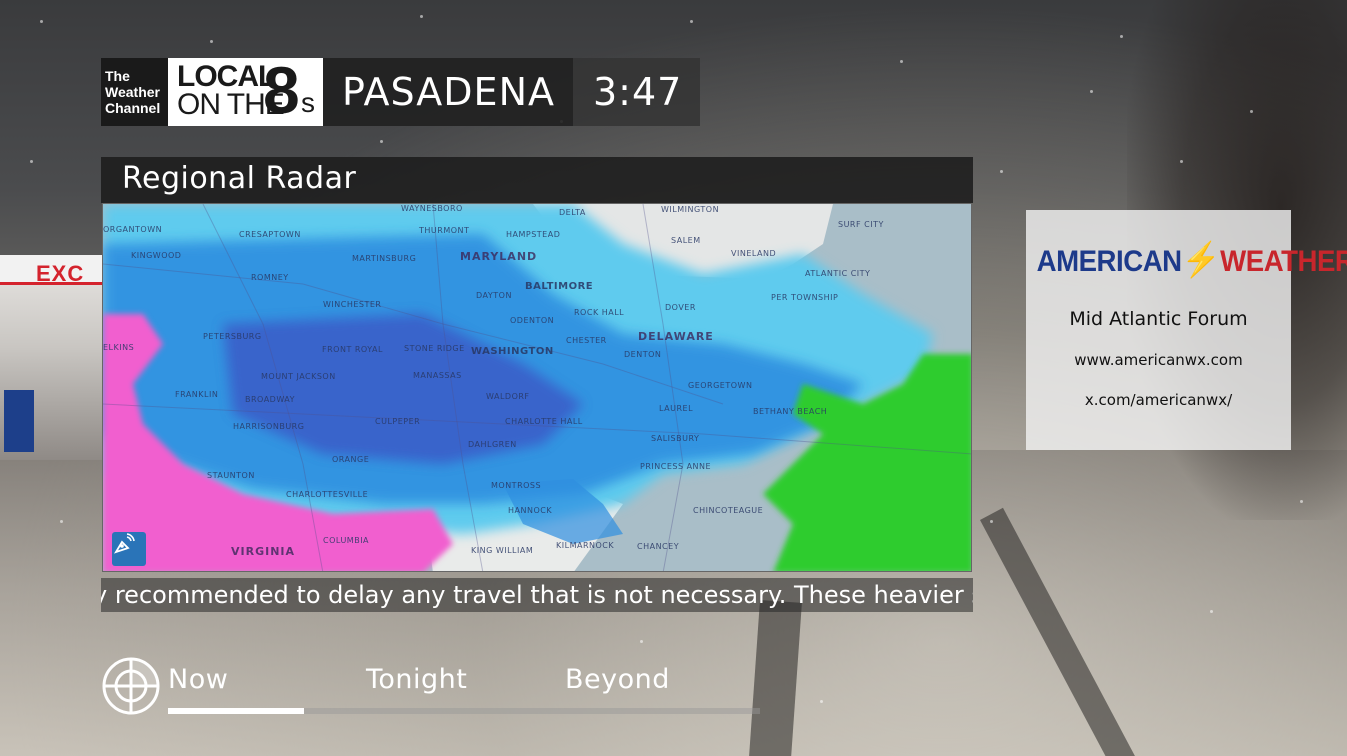 This screenshot has height=756, width=1347. I want to click on ad-social-link: x.com/americanwx/, so click(1158, 400).